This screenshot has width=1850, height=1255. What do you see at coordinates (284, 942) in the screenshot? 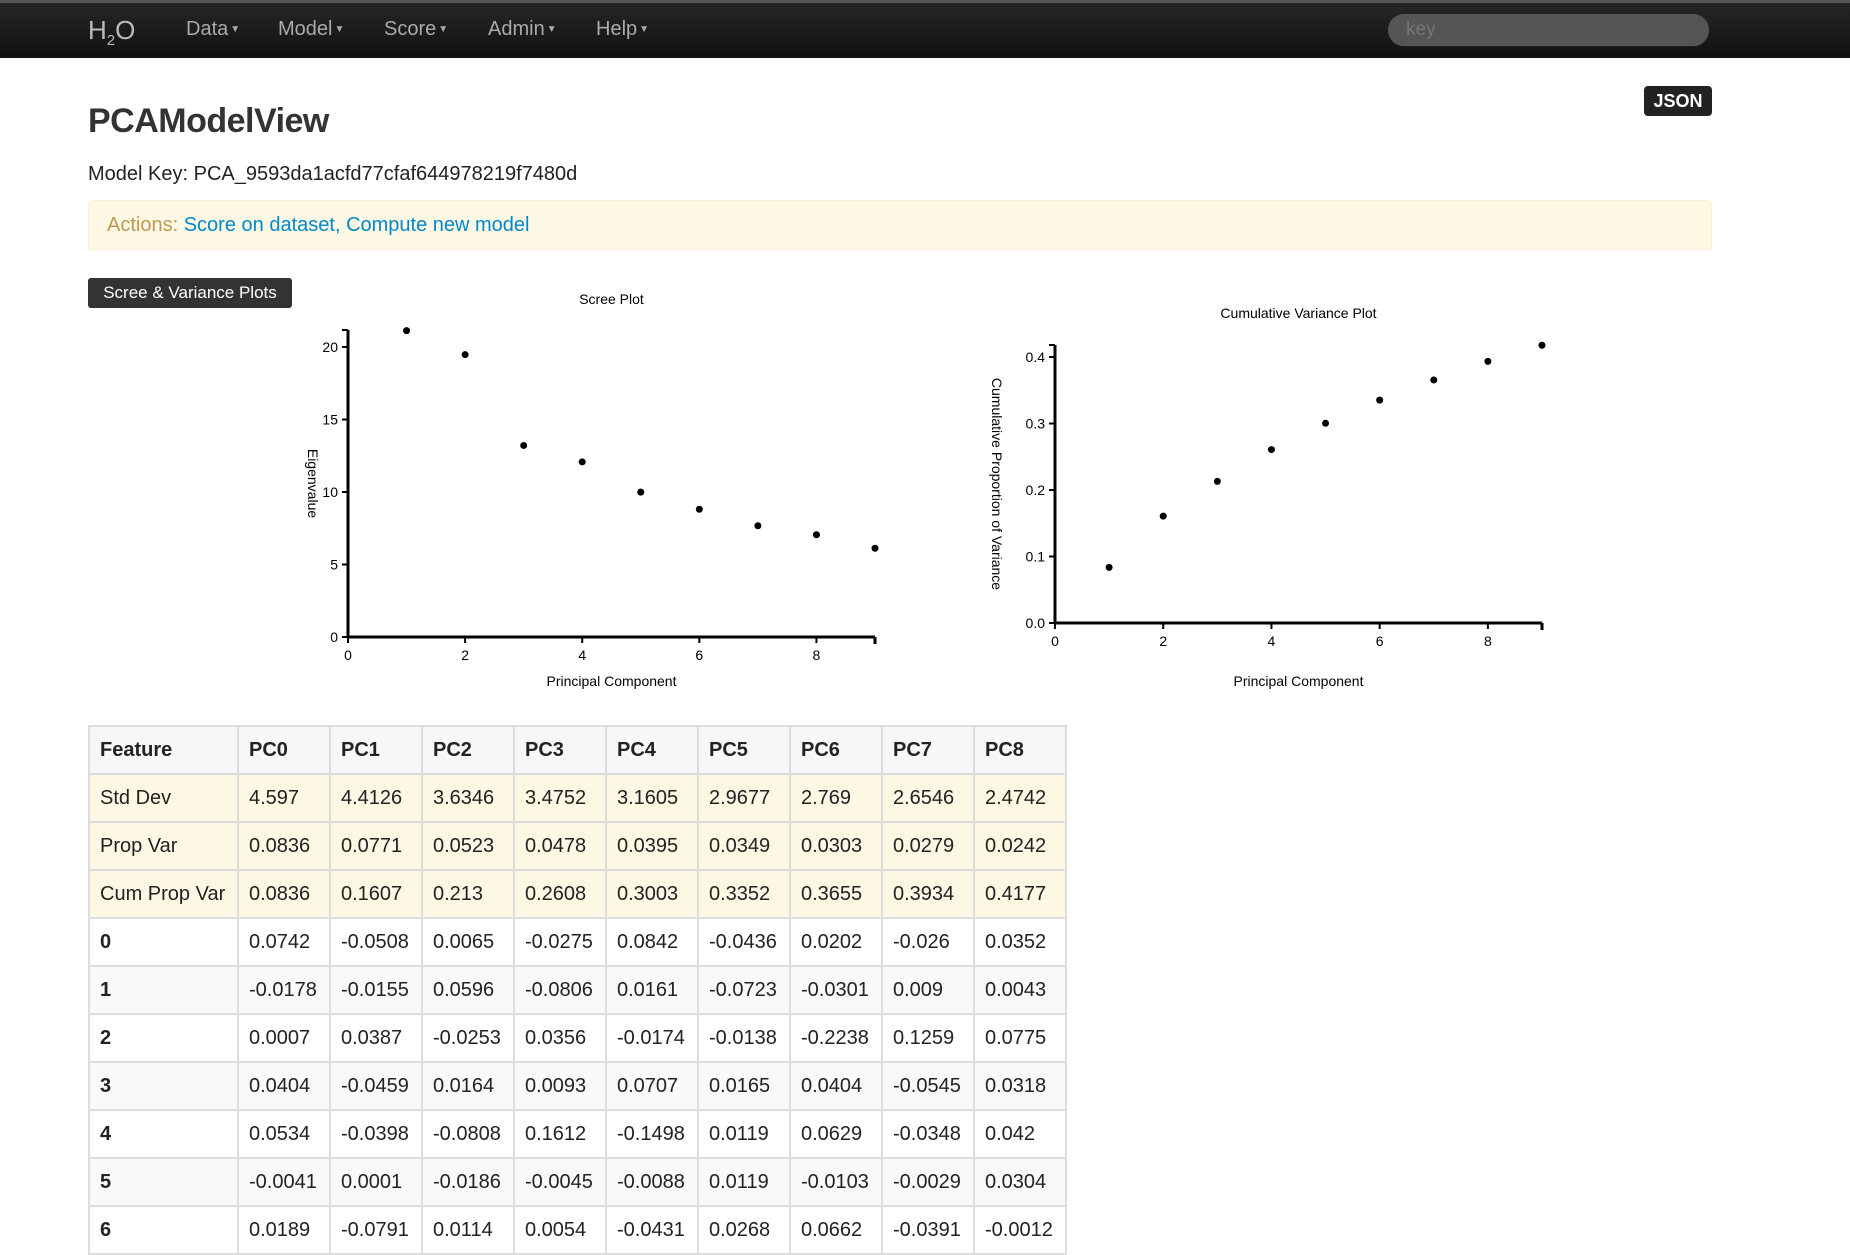
I see `table-cell: 0.0742` at bounding box center [284, 942].